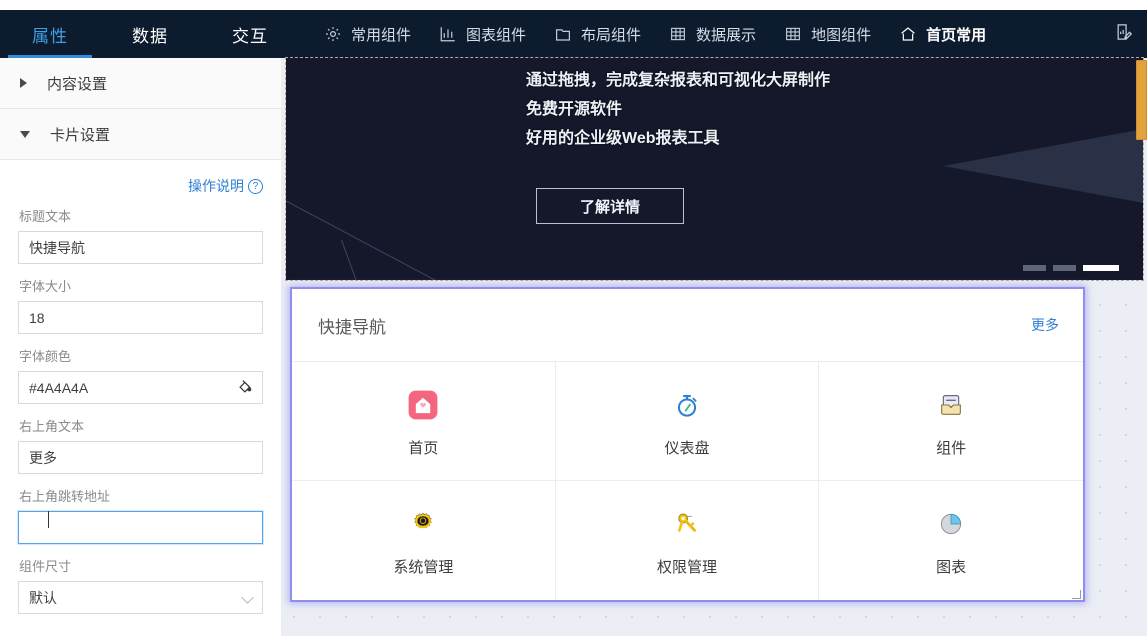 Image resolution: width=1147 pixels, height=636 pixels. What do you see at coordinates (45, 286) in the screenshot?
I see `font-size-label: 字体大小` at bounding box center [45, 286].